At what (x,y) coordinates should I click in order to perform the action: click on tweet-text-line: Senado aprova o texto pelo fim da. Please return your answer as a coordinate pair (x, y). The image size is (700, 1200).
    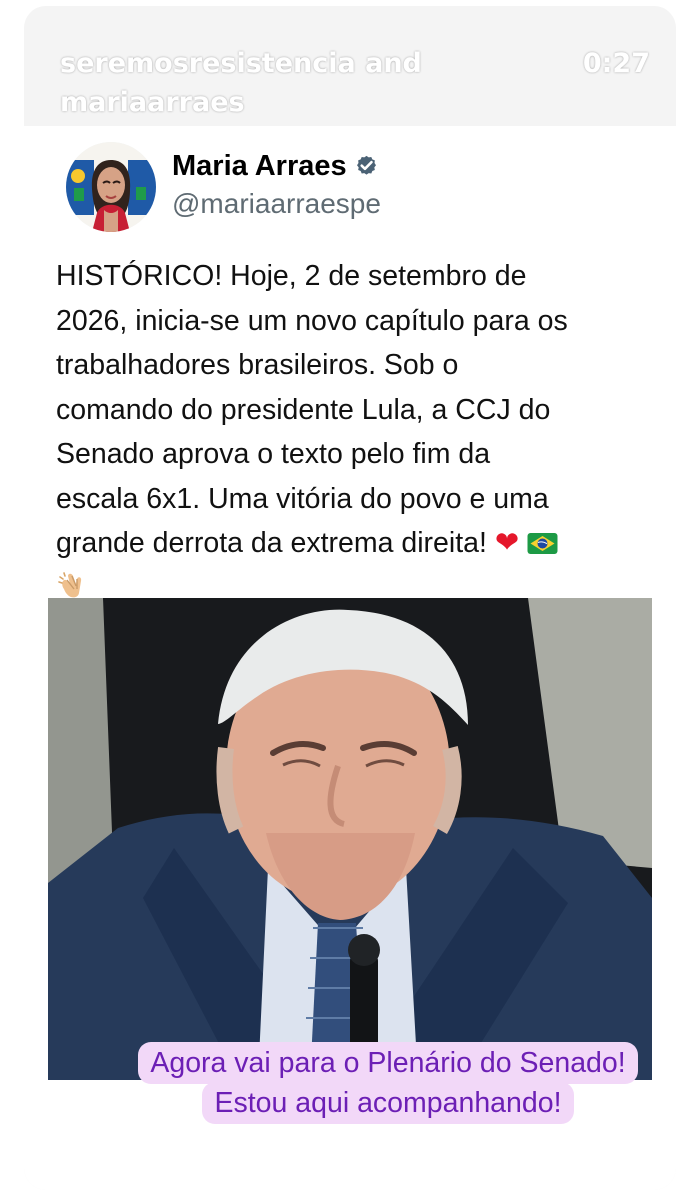
    Looking at the image, I should click on (273, 454).